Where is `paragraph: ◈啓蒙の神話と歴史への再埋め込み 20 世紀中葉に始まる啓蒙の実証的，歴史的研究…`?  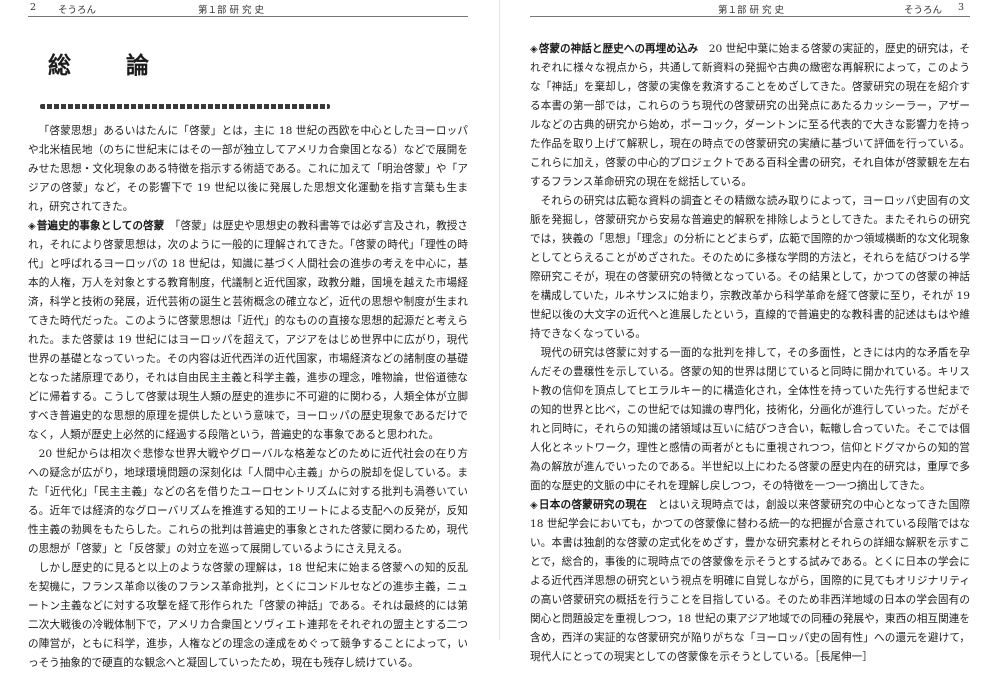 paragraph: ◈啓蒙の神話と歴史への再埋め込み 20 世紀中葉に始まる啓蒙の実証的，歴史的研究… is located at coordinates (750, 116).